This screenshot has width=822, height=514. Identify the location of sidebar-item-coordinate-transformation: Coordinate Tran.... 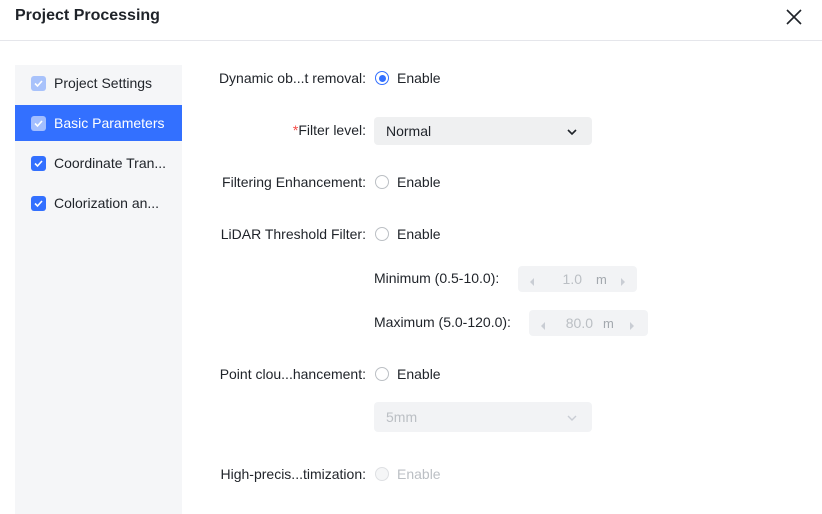
(98, 163).